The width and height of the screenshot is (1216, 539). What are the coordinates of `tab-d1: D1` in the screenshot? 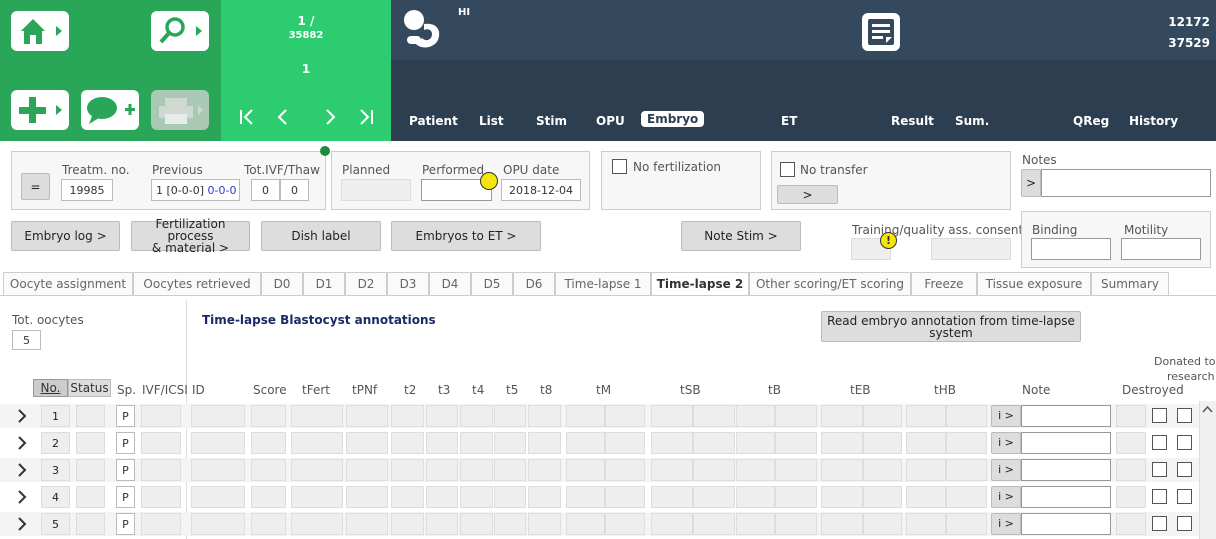 It's located at (324, 283).